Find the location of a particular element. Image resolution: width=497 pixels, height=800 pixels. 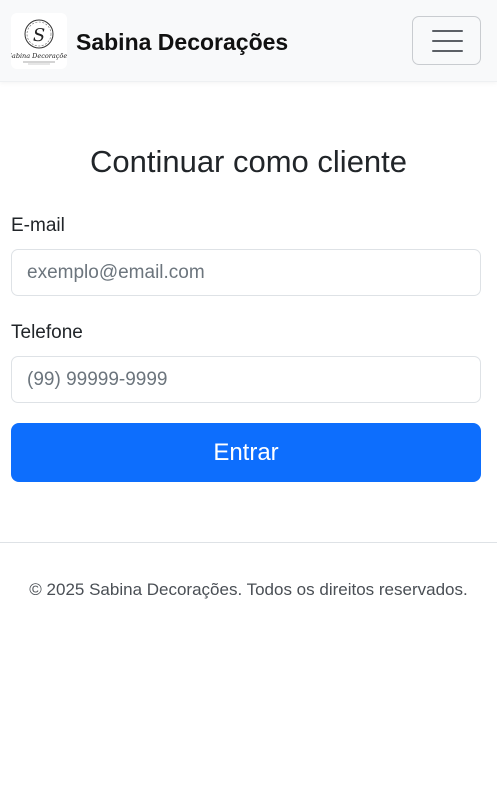

email-label: E-mail is located at coordinates (38, 225).